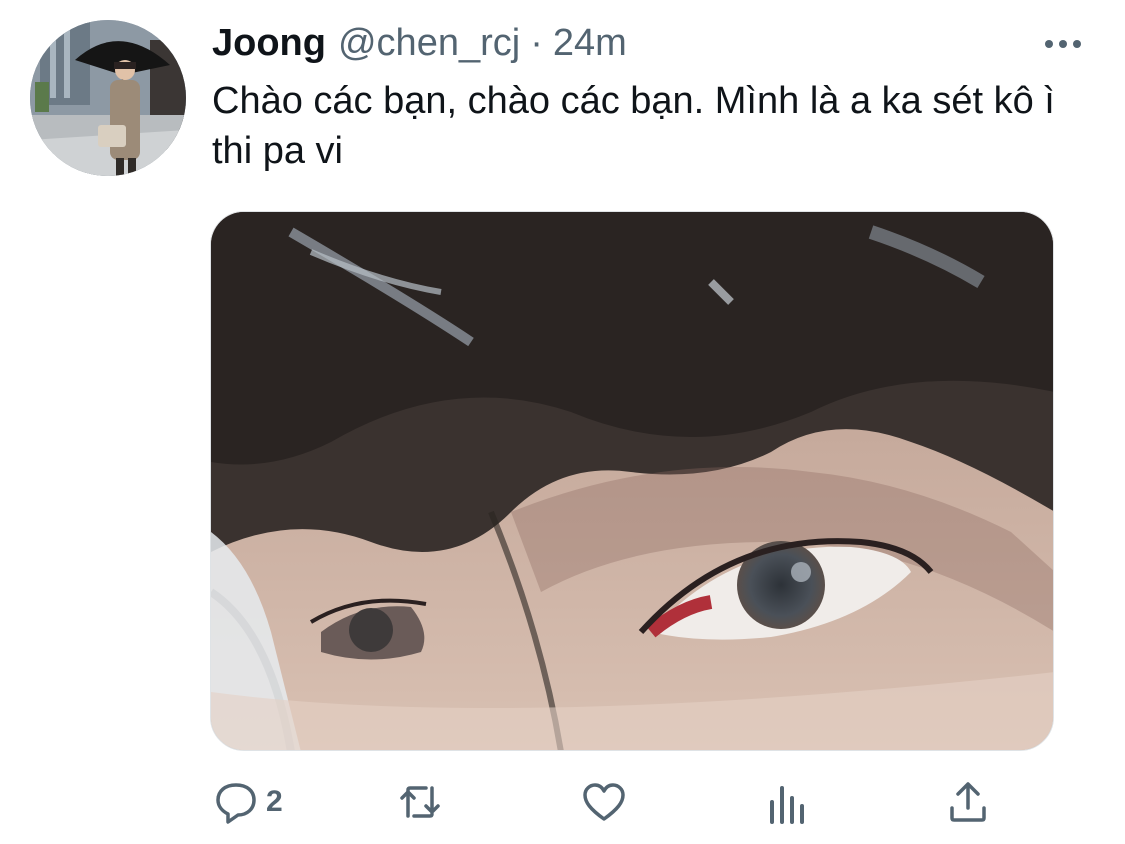 This screenshot has height=844, width=1125. I want to click on avatar-image, so click(108, 98).